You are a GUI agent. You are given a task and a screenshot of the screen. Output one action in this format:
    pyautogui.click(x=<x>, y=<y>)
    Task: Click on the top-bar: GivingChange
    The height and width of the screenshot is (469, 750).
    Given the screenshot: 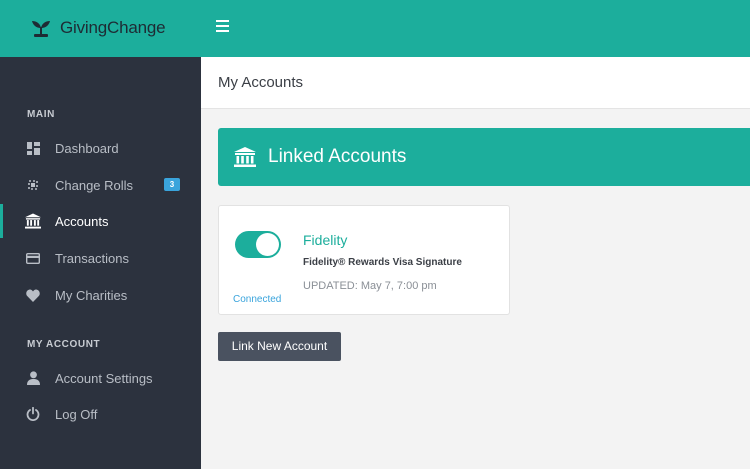 What is the action you would take?
    pyautogui.click(x=375, y=28)
    